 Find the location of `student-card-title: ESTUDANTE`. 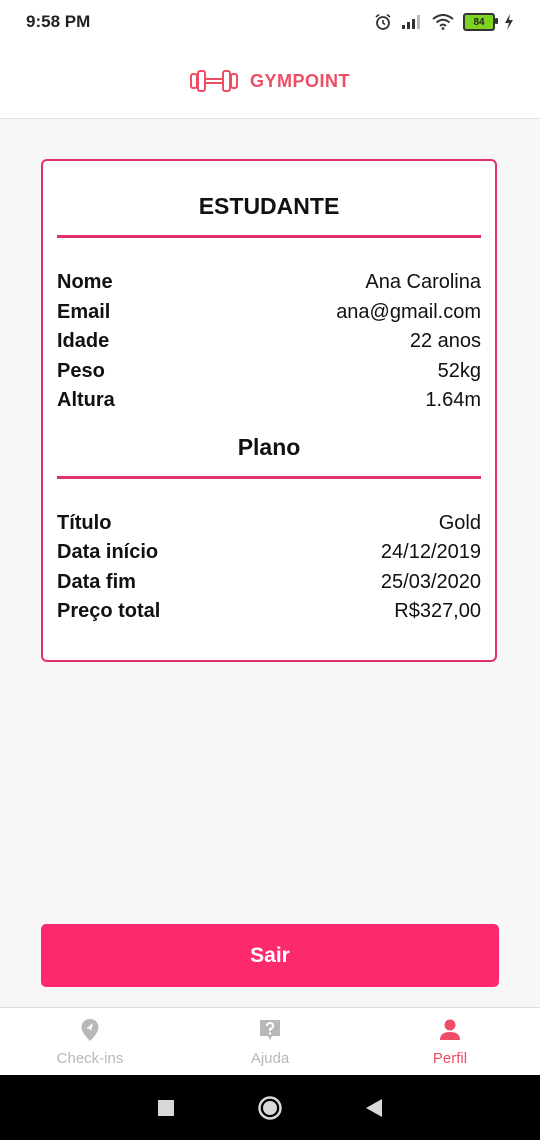

student-card-title: ESTUDANTE is located at coordinates (269, 206).